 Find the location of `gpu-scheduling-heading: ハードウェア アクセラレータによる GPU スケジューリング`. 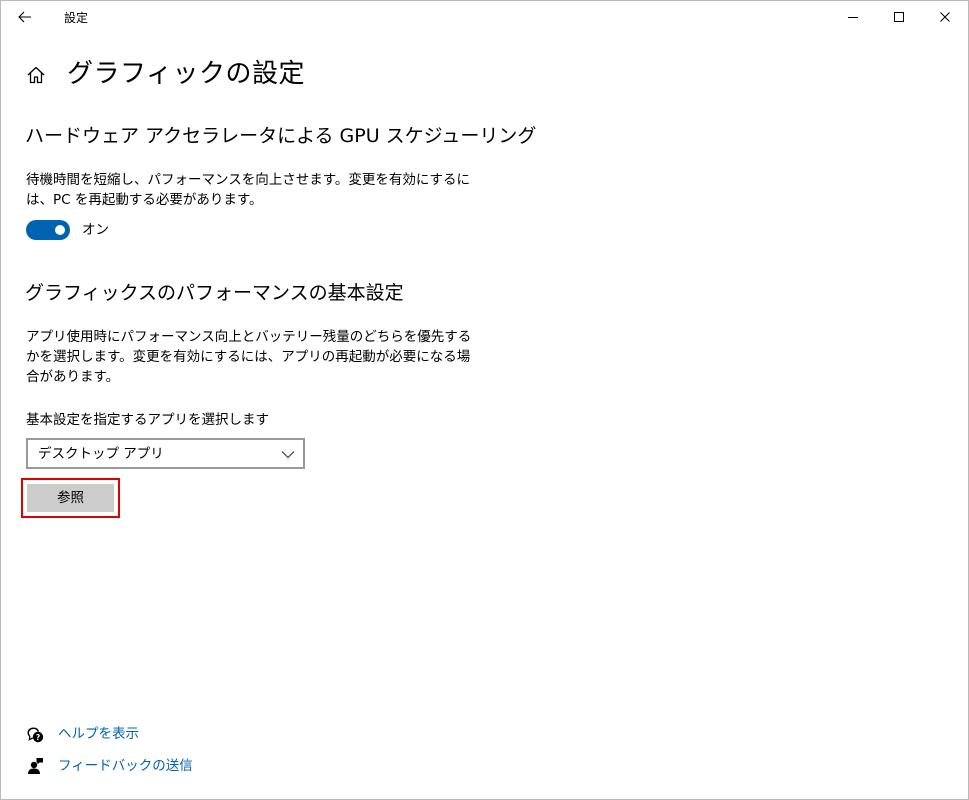

gpu-scheduling-heading: ハードウェア アクセラレータによる GPU スケジューリング is located at coordinates (281, 136).